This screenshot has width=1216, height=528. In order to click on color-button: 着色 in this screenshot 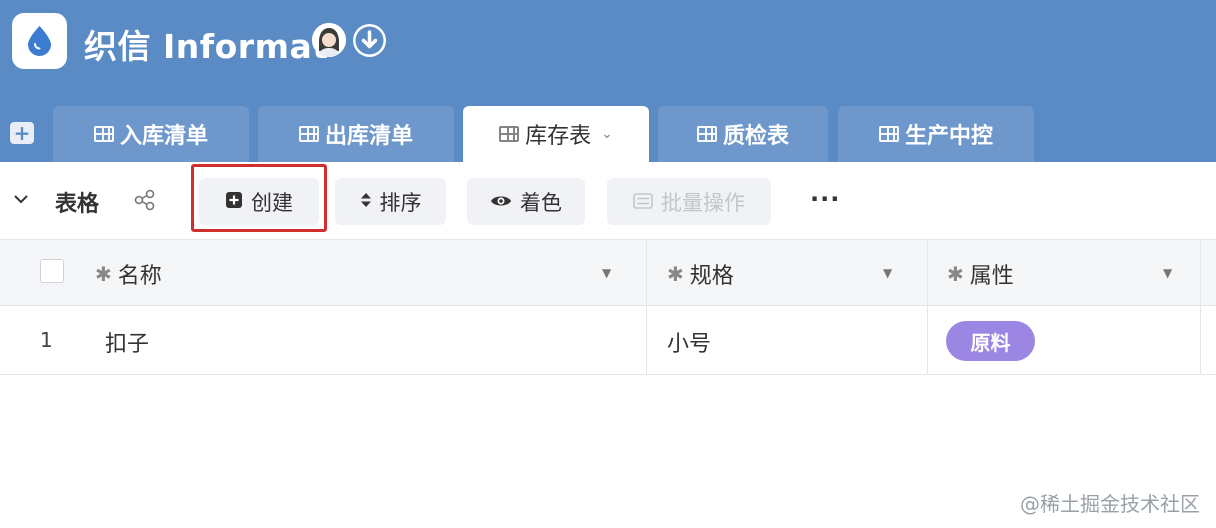, I will do `click(526, 201)`.